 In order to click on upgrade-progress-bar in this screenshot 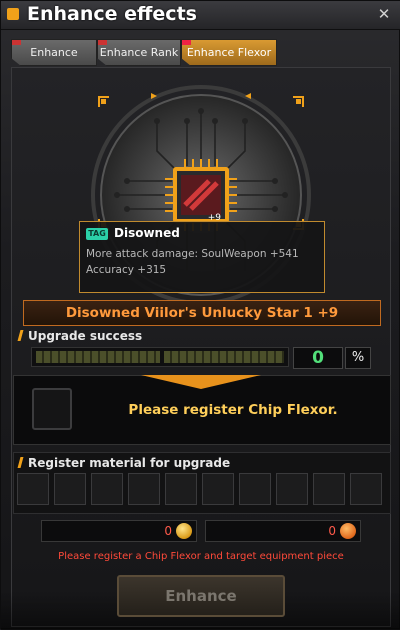, I will do `click(160, 357)`.